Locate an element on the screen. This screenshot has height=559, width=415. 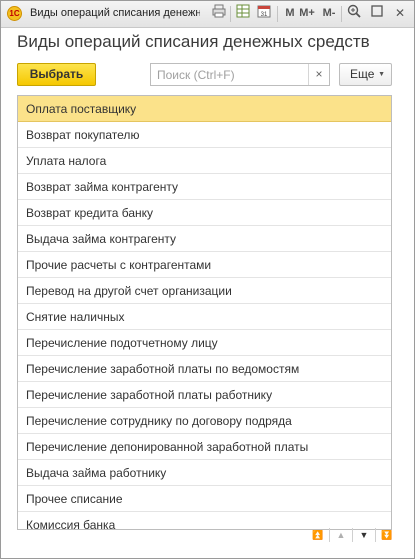
list-item: Снятие наличных is located at coordinates (204, 317).